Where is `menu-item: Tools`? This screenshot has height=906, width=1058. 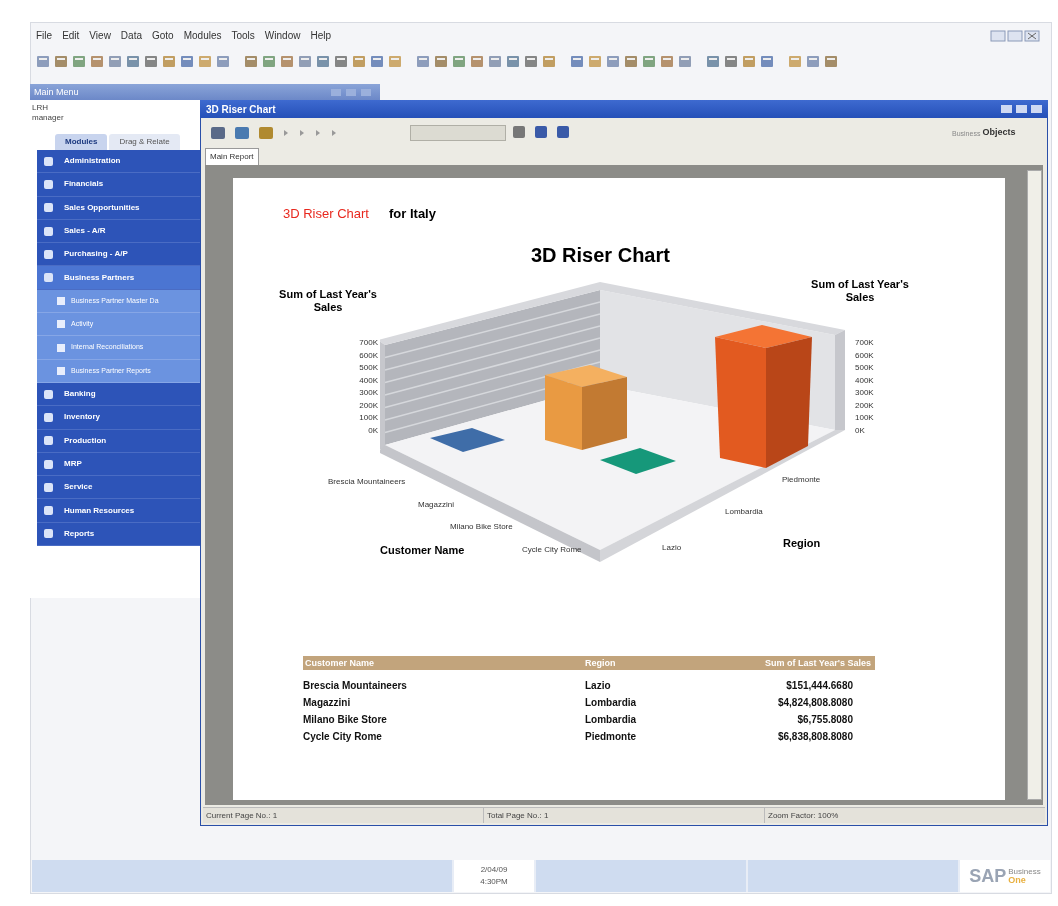
menu-item: Tools is located at coordinates (243, 35).